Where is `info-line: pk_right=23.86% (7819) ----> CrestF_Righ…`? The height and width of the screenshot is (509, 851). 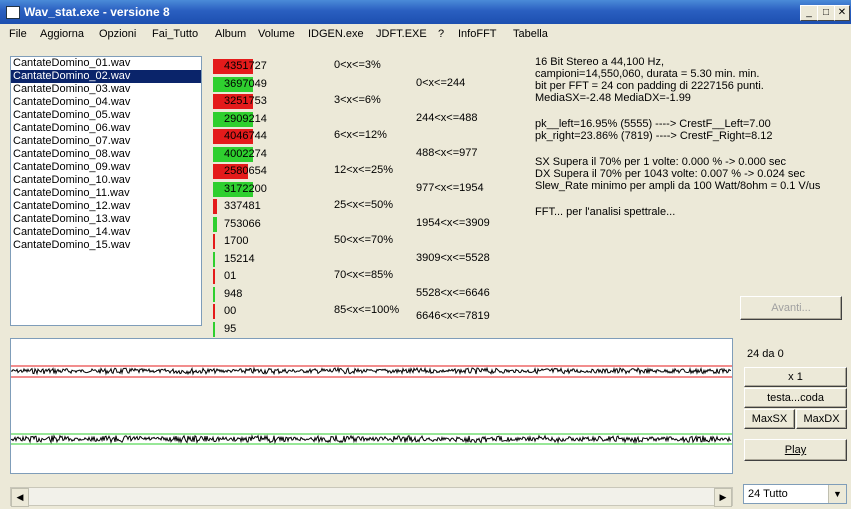
info-line: pk_right=23.86% (7819) ----> CrestF_Righ… is located at coordinates (654, 136).